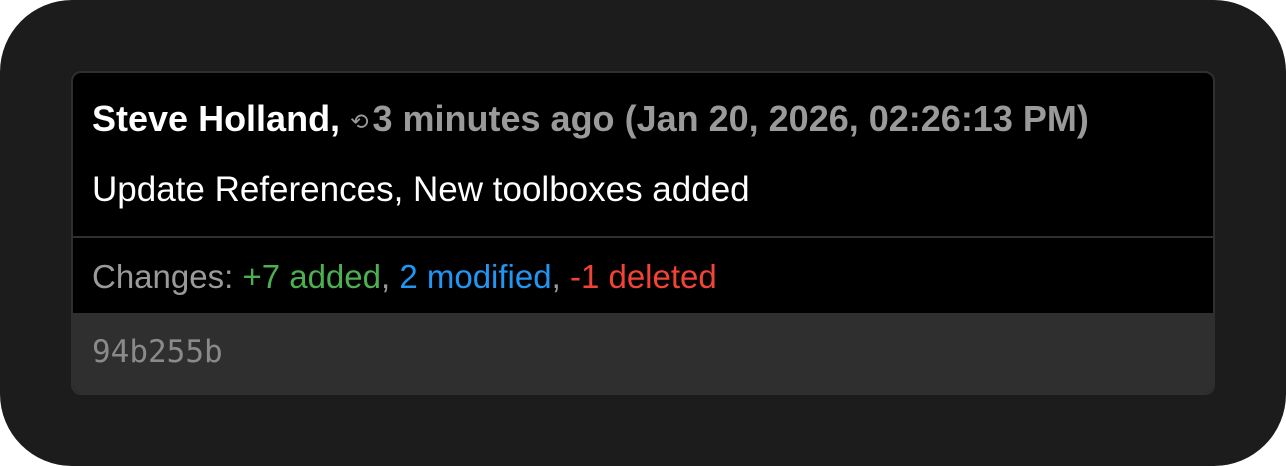  What do you see at coordinates (643, 237) in the screenshot?
I see `divider` at bounding box center [643, 237].